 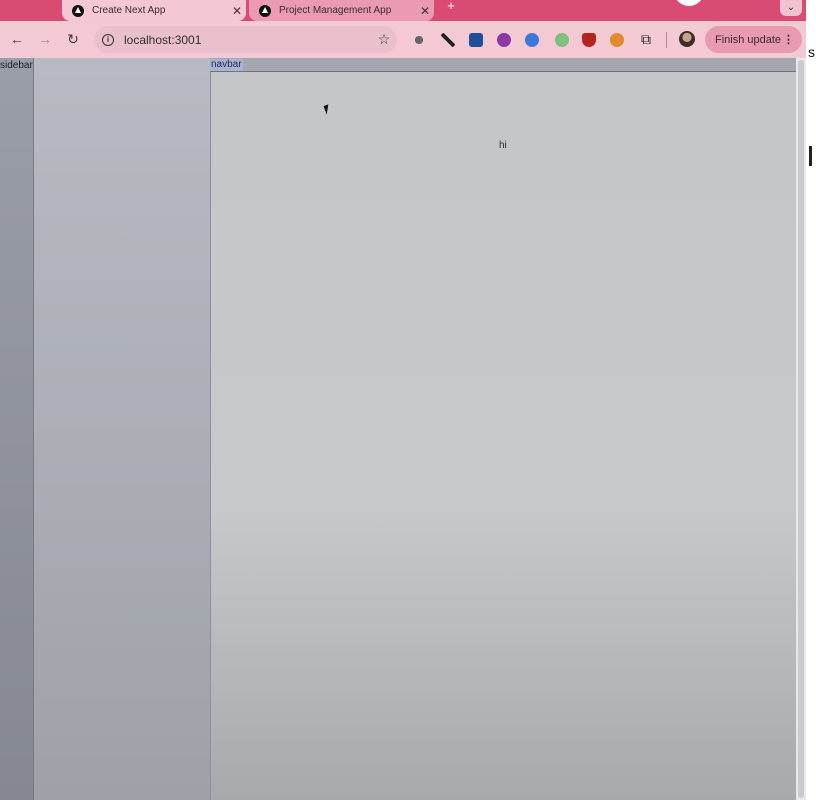 I want to click on forward-arrow-icon: →, so click(x=45, y=39).